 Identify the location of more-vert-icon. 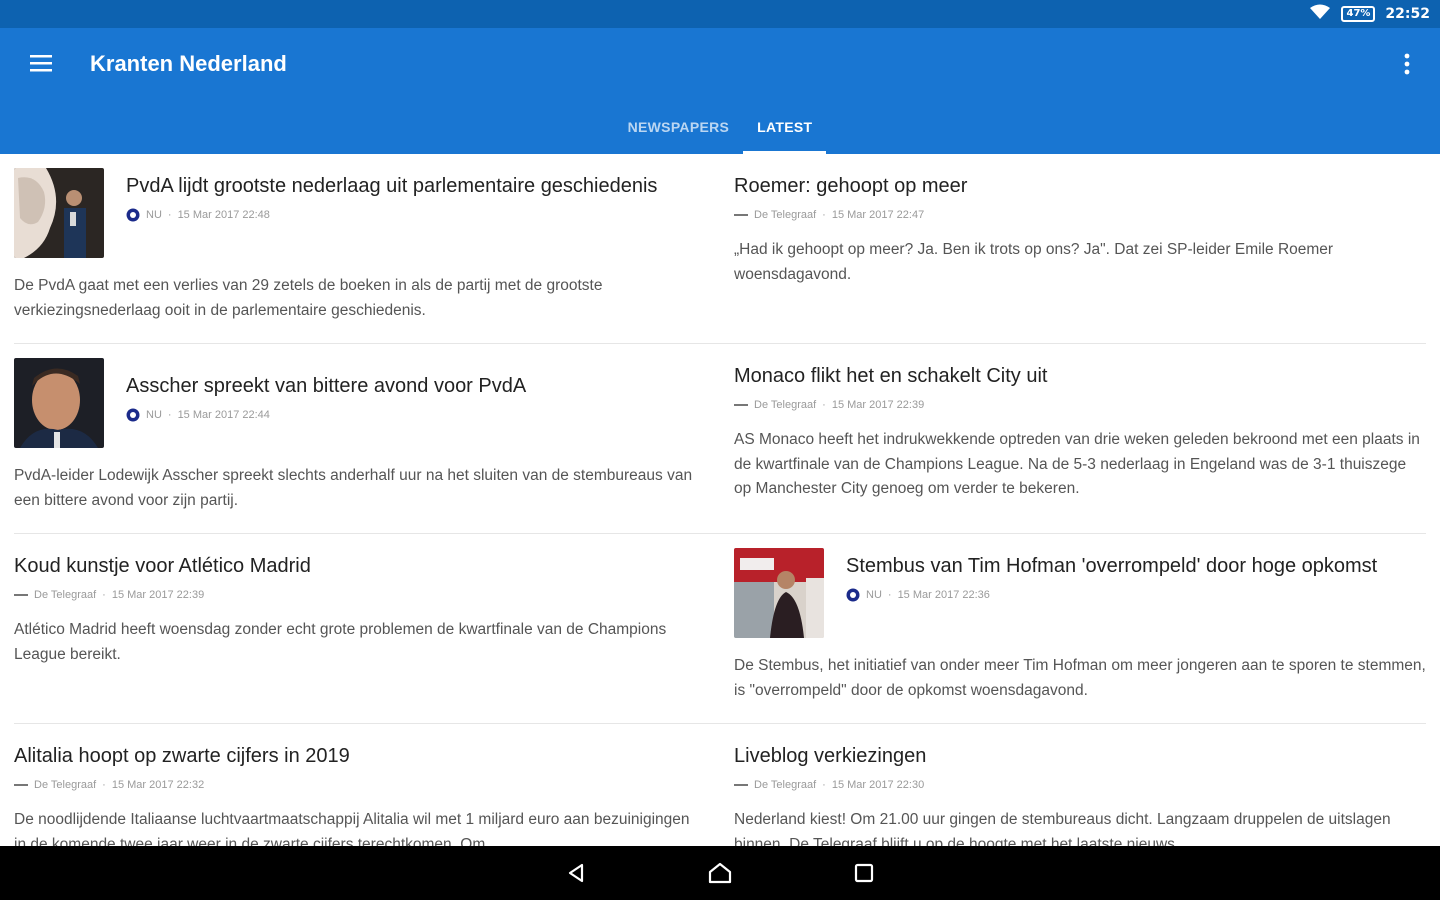
(1407, 64).